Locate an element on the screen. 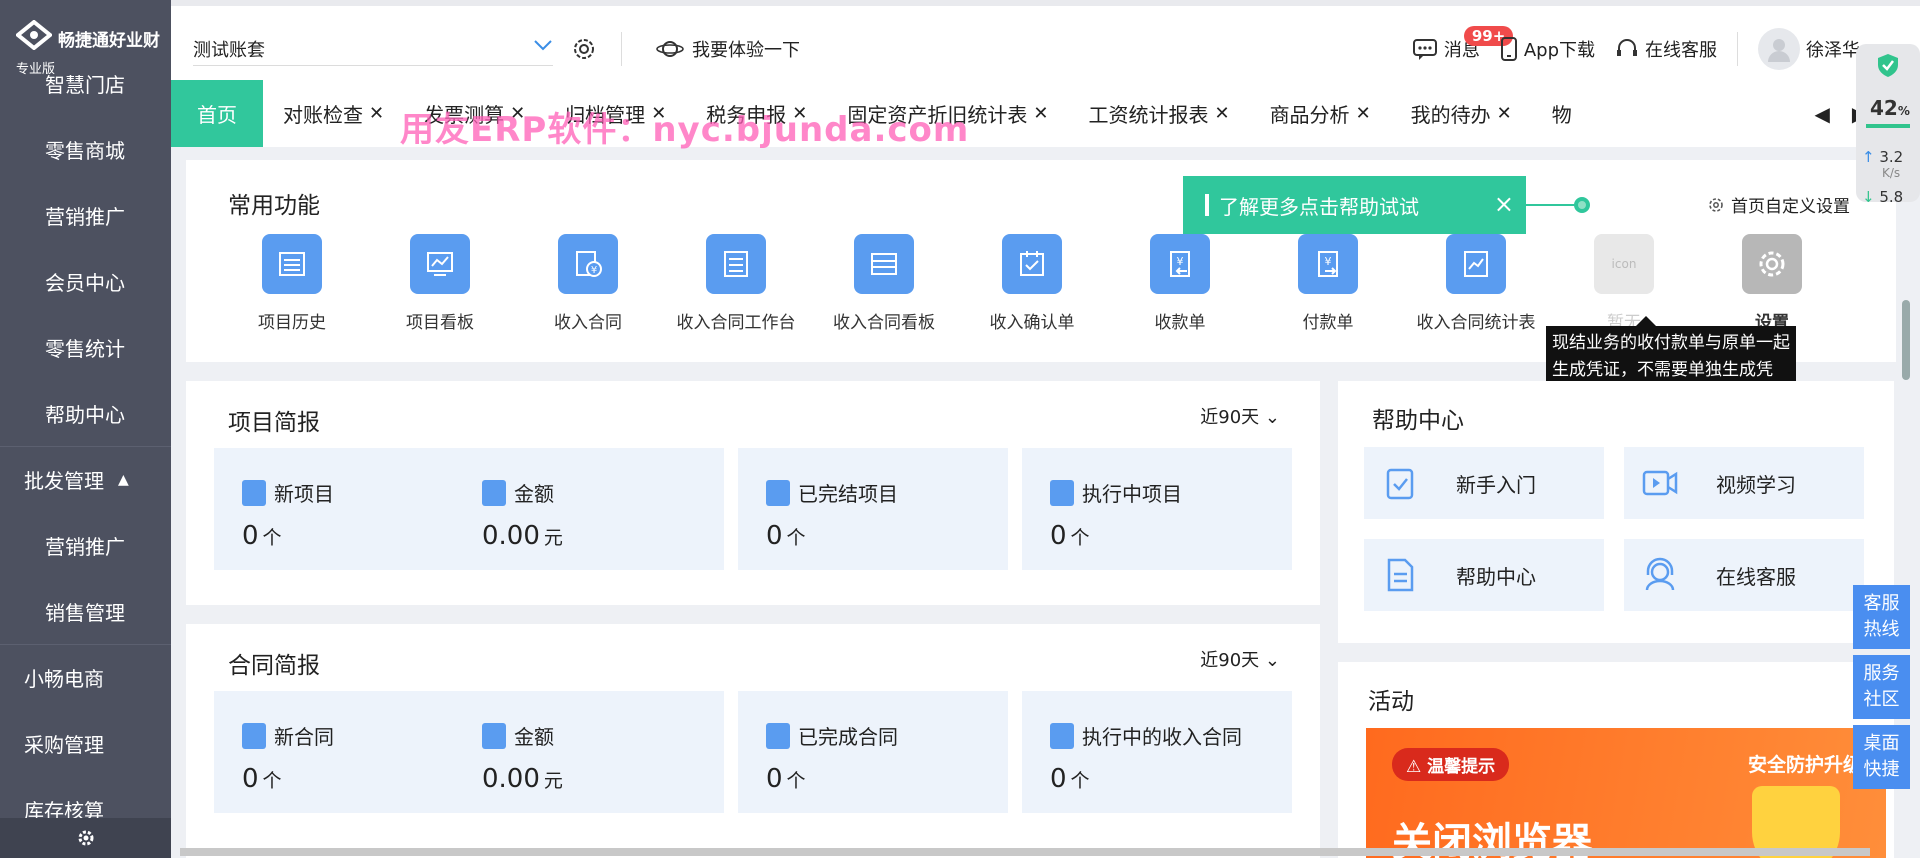  stat-value: 0.00 is located at coordinates (511, 536).